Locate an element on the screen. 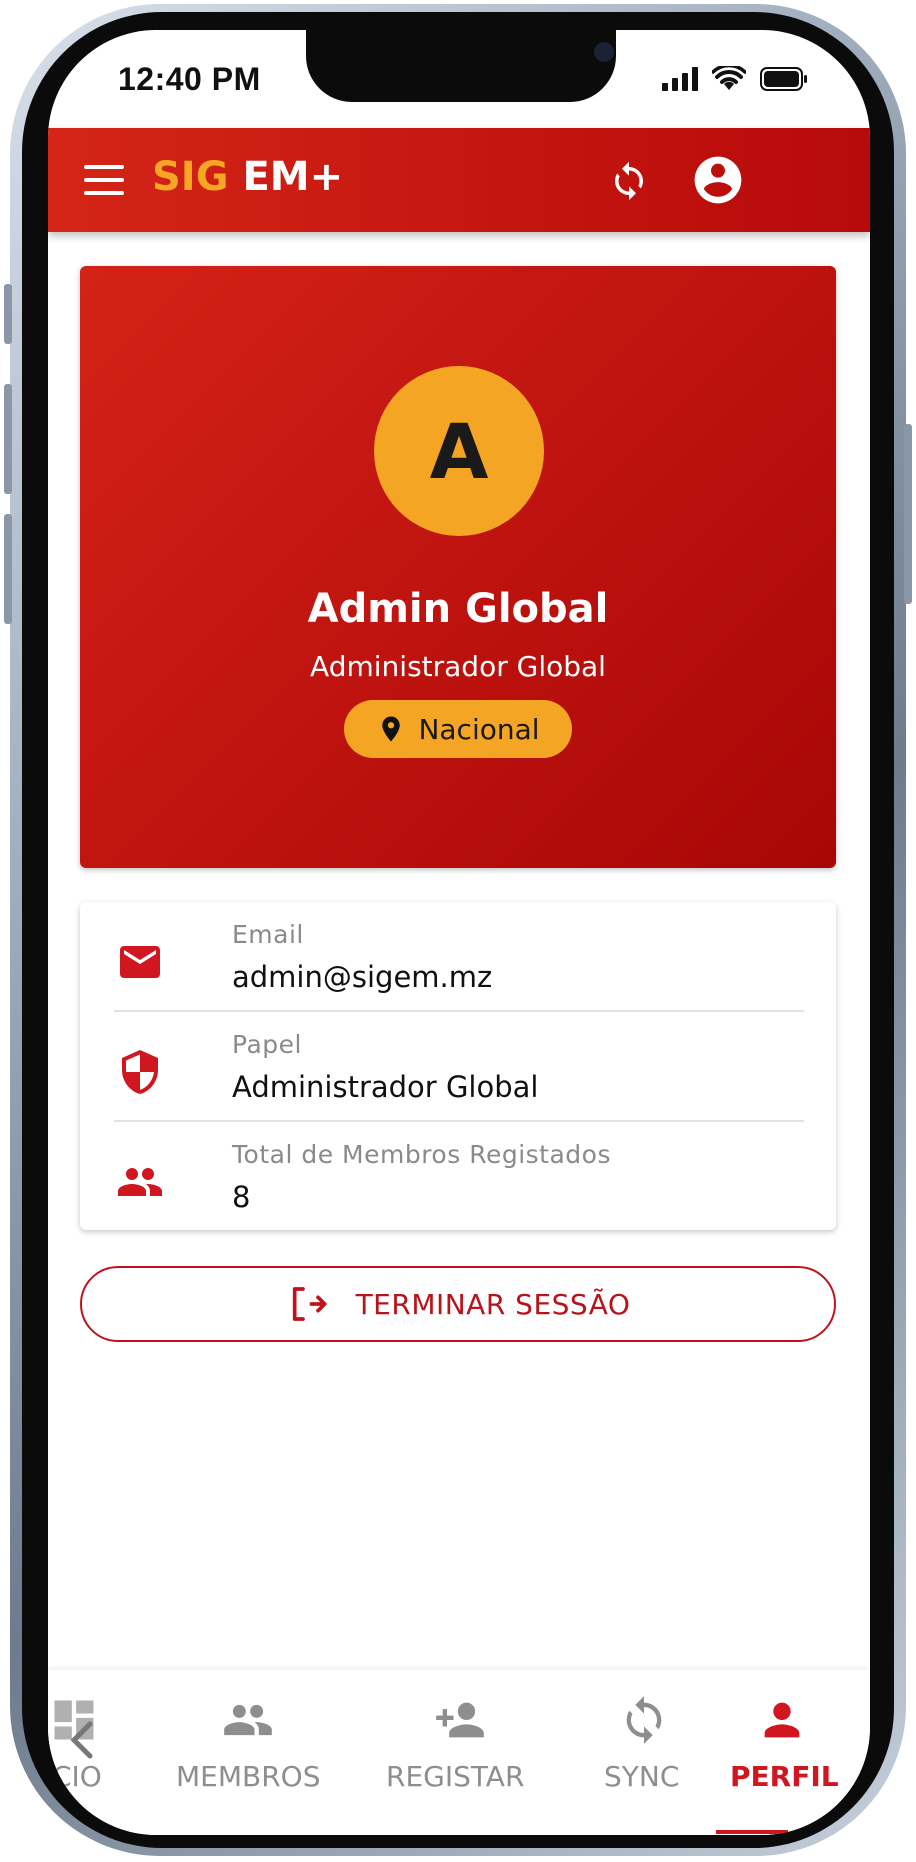 The width and height of the screenshot is (916, 1862). status-icons is located at coordinates (735, 79).